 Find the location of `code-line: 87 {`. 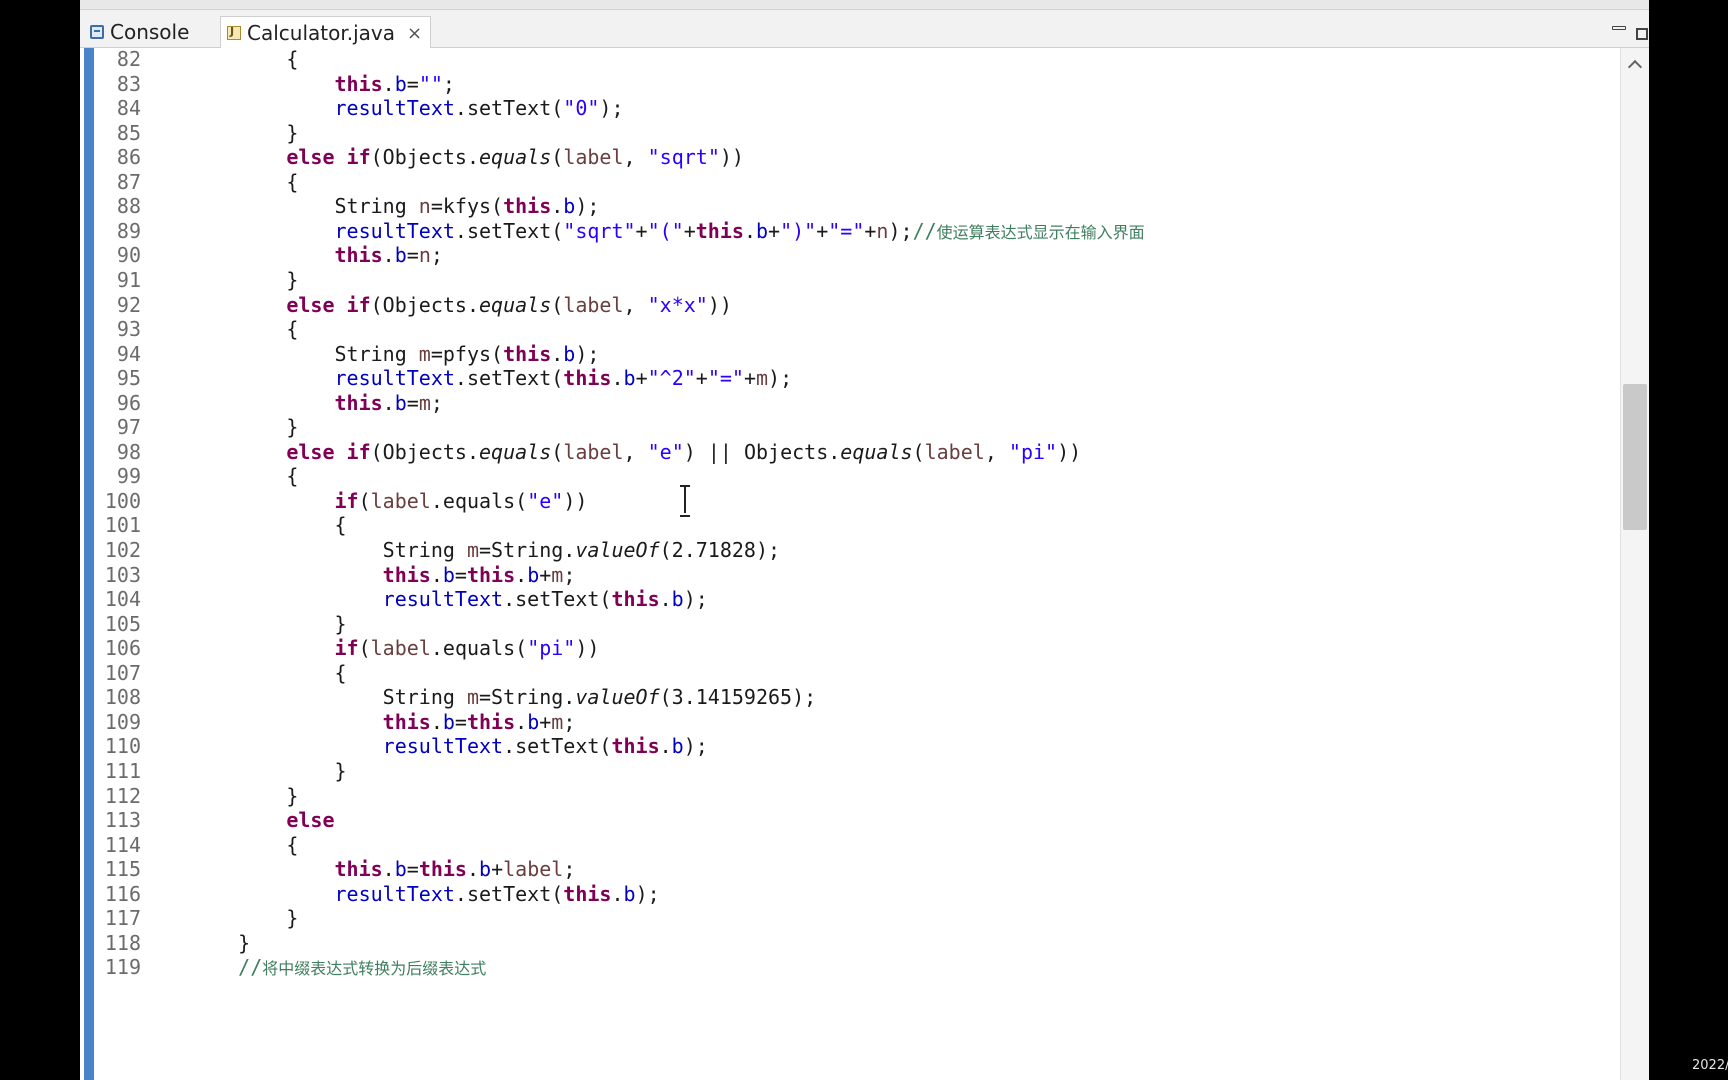

code-line: 87 { is located at coordinates (850, 182).